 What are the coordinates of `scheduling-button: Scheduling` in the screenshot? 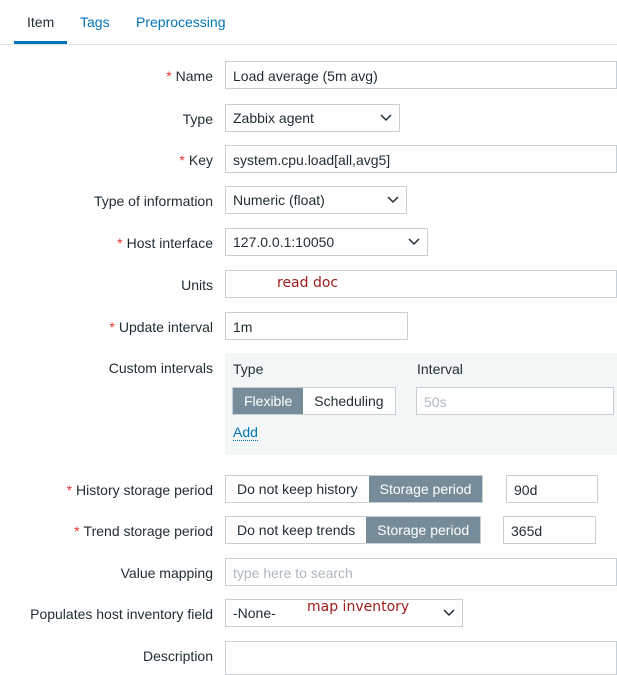 It's located at (349, 401).